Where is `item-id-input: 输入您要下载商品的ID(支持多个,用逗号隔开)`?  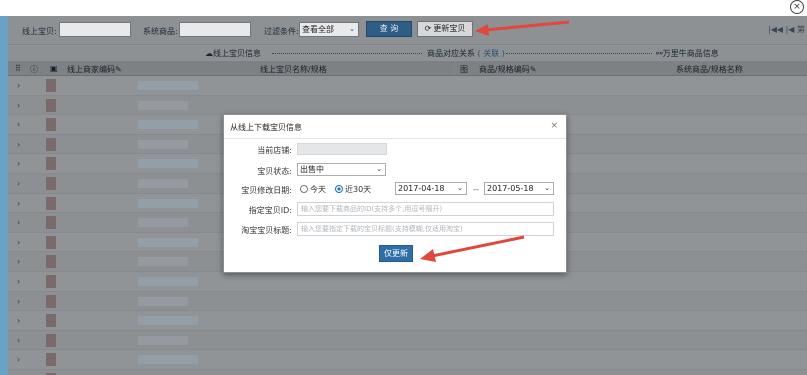 item-id-input: 输入您要下载商品的ID(支持多个,用逗号隔开) is located at coordinates (425, 209).